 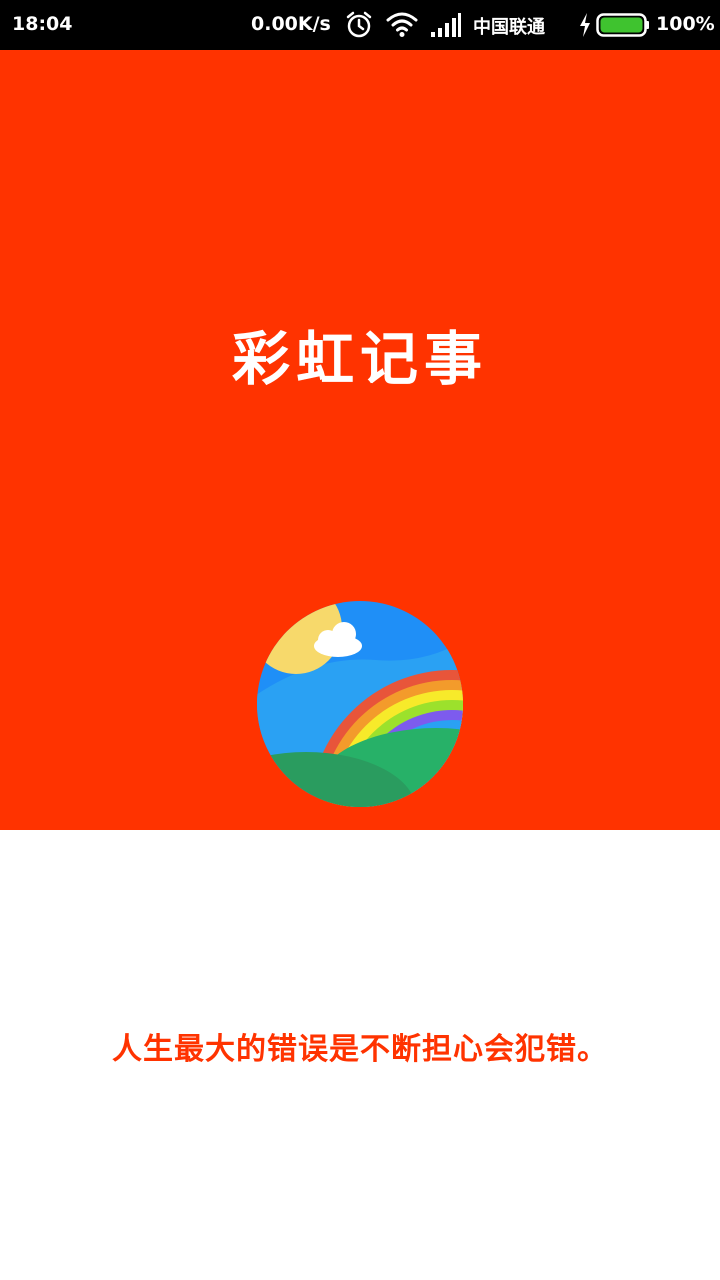 I want to click on network-speed: 0.00K/s, so click(x=291, y=24).